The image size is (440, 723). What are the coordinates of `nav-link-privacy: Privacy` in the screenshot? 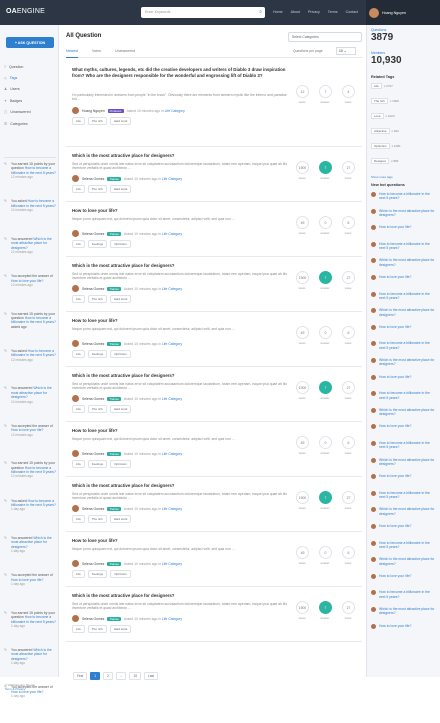 It's located at (314, 12).